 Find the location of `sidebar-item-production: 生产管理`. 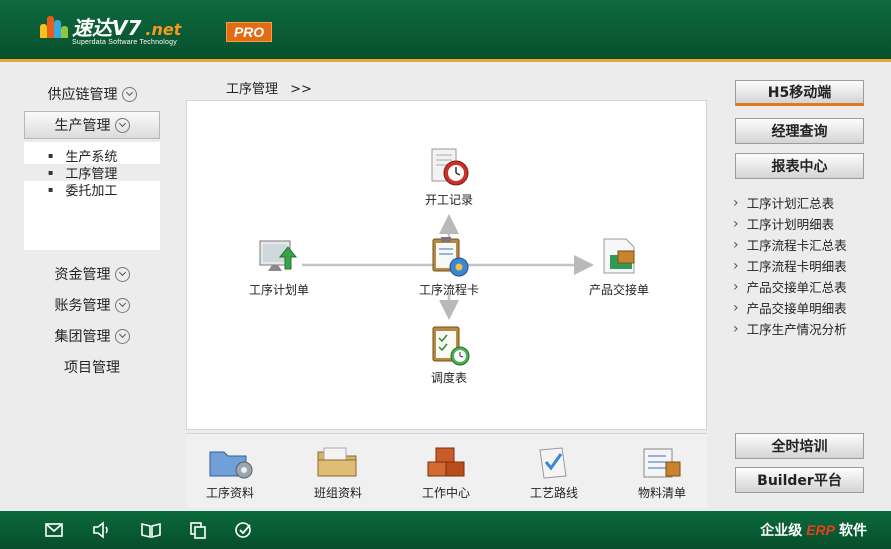

sidebar-item-production: 生产管理 is located at coordinates (92, 125).